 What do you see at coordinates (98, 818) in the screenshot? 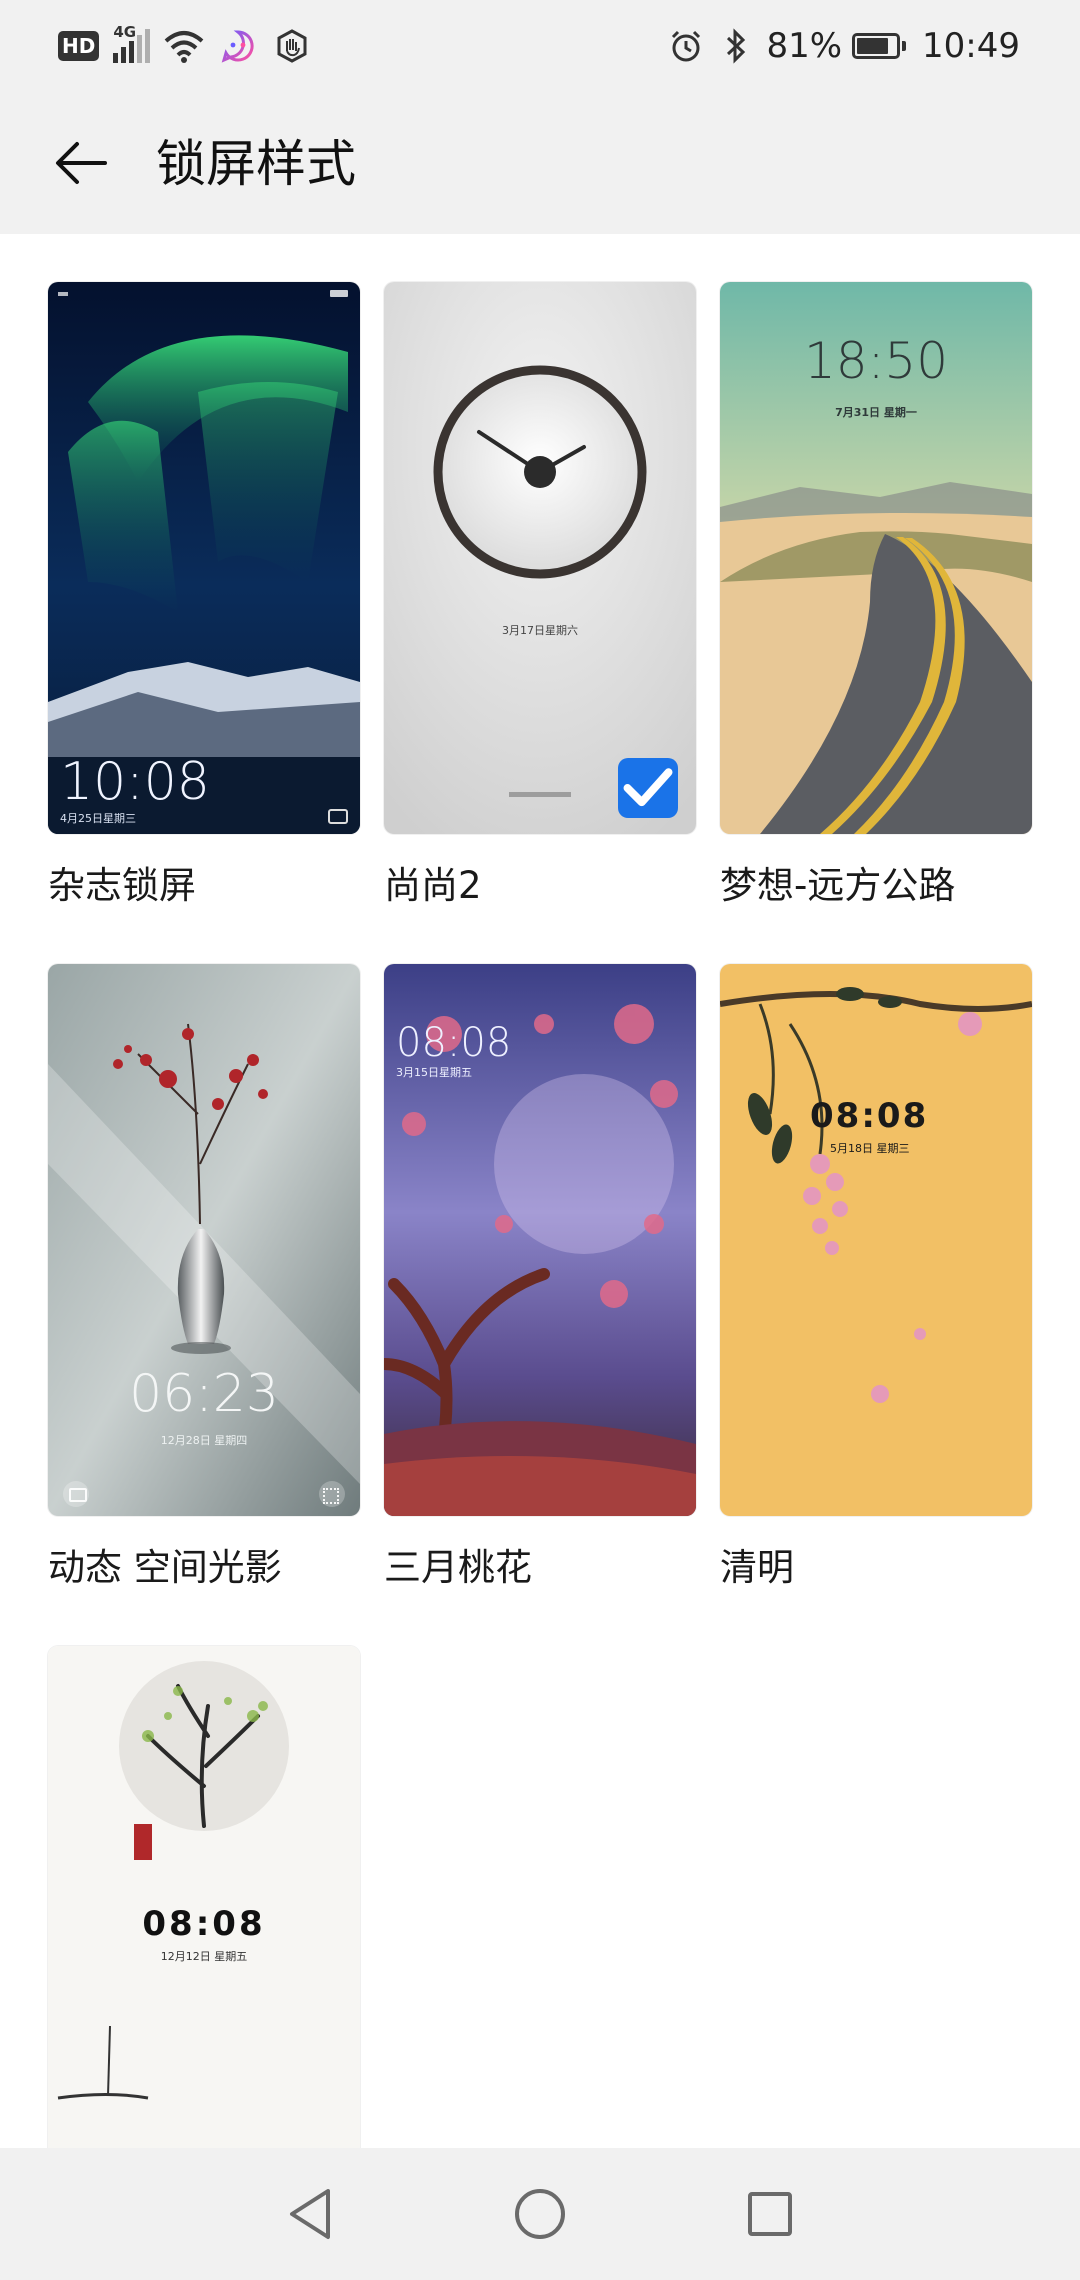
I see `preview-date: 4月25日星期三` at bounding box center [98, 818].